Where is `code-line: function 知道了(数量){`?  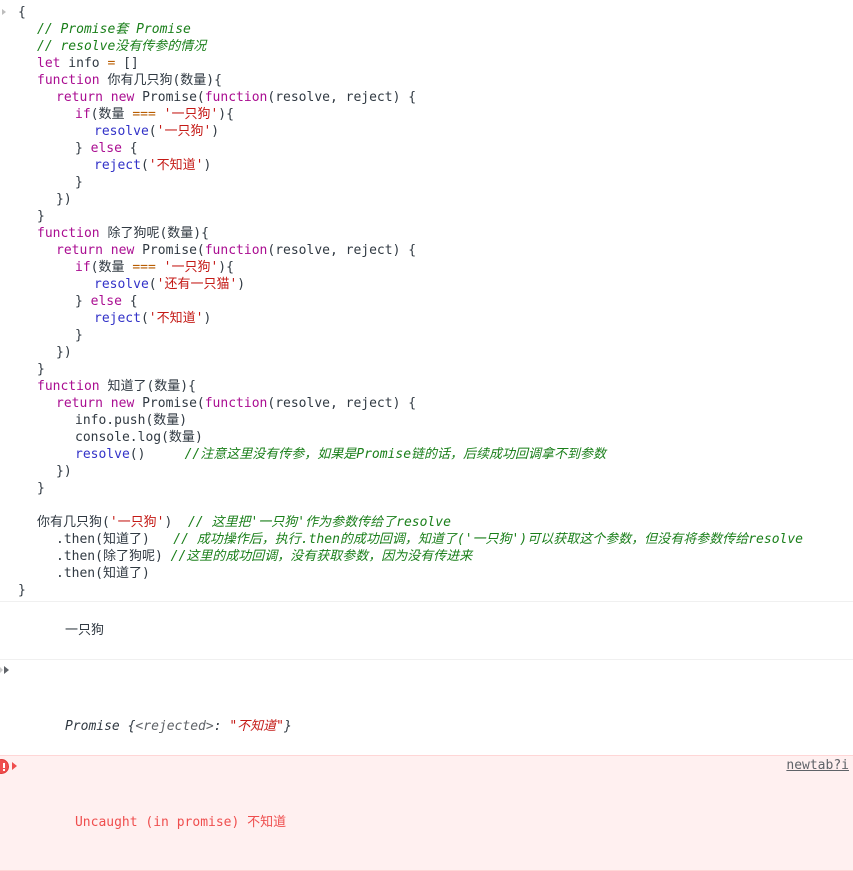 code-line: function 知道了(数量){ is located at coordinates (426, 386).